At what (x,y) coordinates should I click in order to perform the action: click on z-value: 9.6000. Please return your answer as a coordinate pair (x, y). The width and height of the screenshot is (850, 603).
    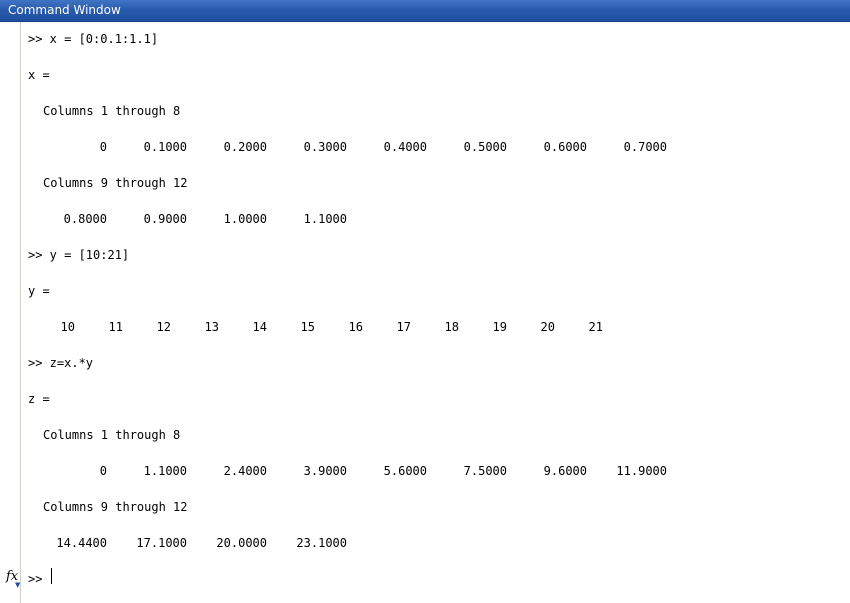
    Looking at the image, I should click on (565, 471).